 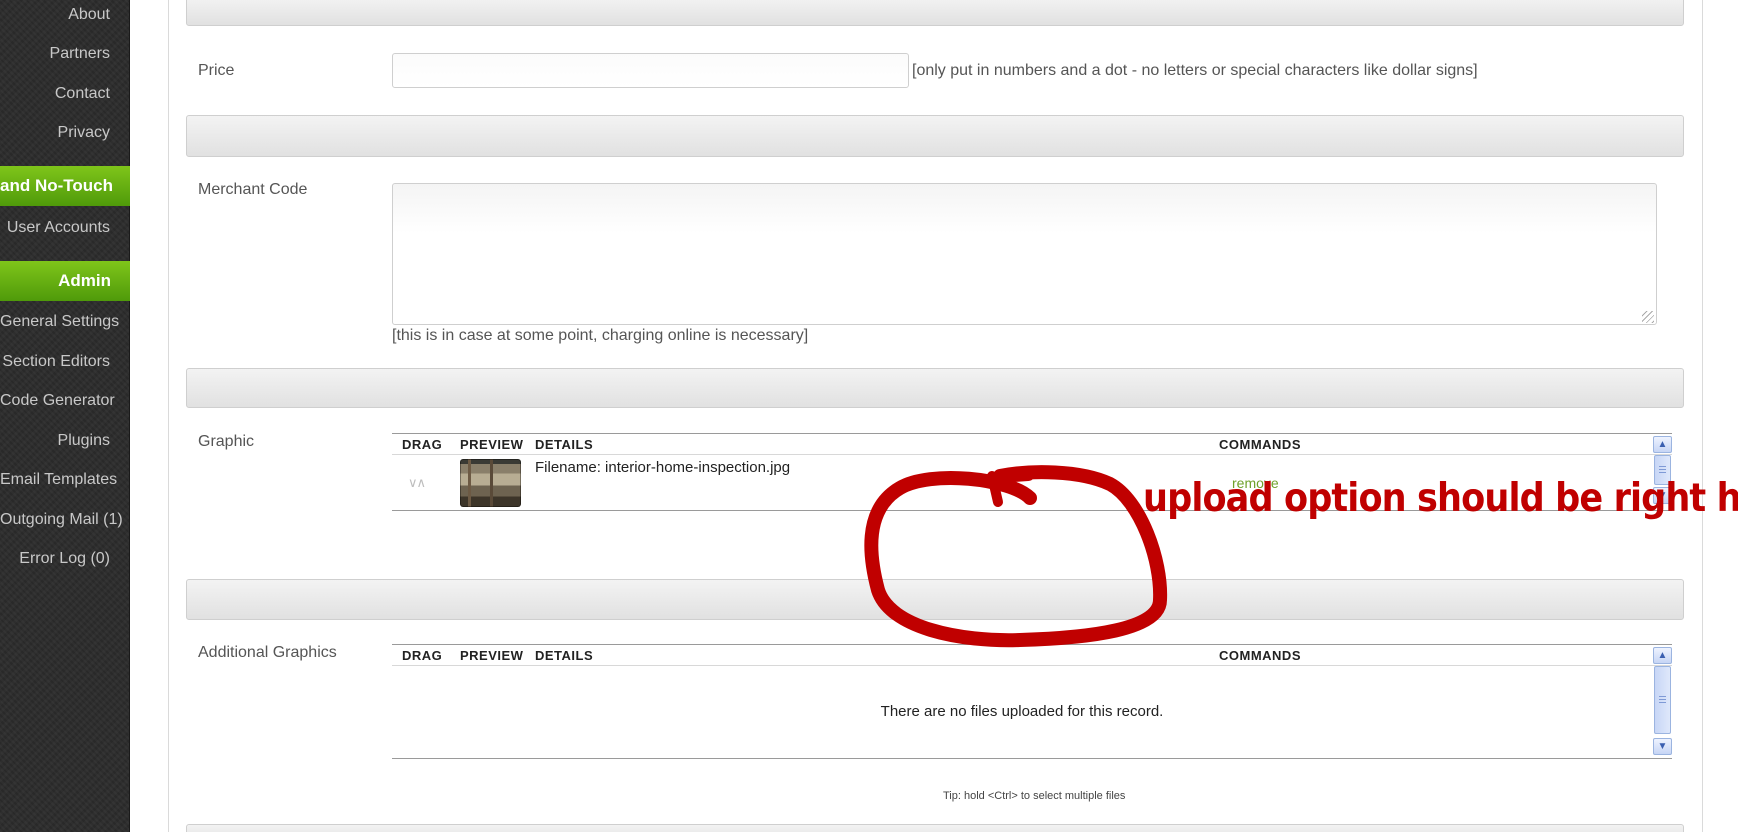 I want to click on annotation-text: upload option should be right here, so click(x=1440, y=498).